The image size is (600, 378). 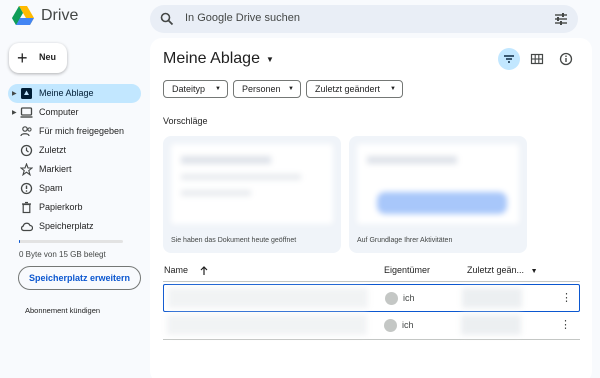 What do you see at coordinates (62, 254) in the screenshot?
I see `storage-usage-text: 0 Byte von 15 GB belegt` at bounding box center [62, 254].